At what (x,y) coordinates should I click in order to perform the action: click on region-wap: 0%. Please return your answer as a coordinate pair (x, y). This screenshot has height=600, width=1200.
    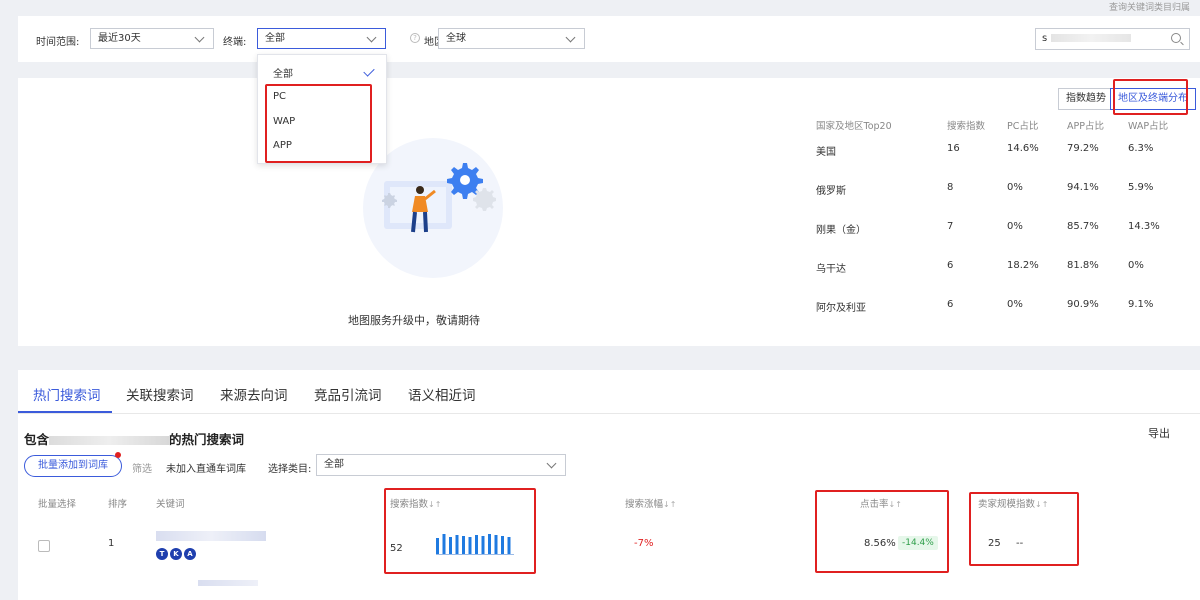
    Looking at the image, I should click on (1136, 265).